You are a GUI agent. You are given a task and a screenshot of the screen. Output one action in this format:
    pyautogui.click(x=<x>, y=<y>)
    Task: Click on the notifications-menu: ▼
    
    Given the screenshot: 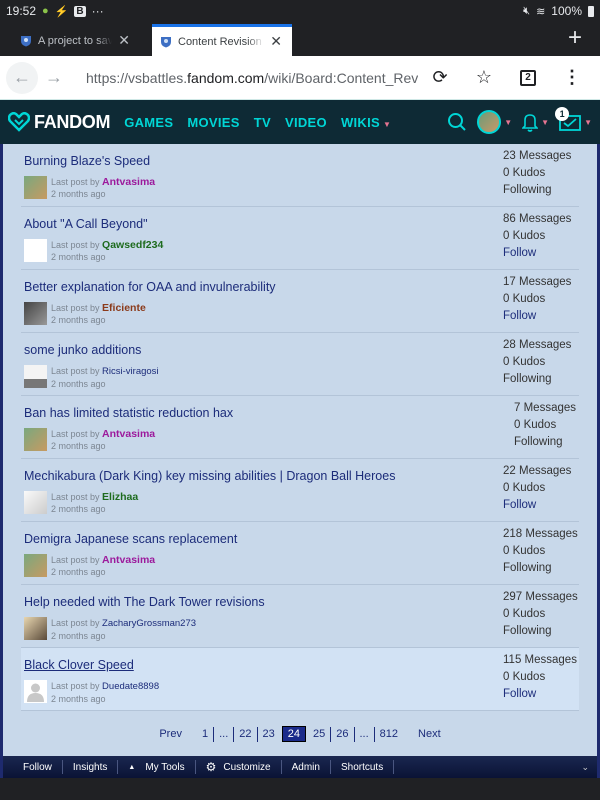 What is the action you would take?
    pyautogui.click(x=535, y=122)
    